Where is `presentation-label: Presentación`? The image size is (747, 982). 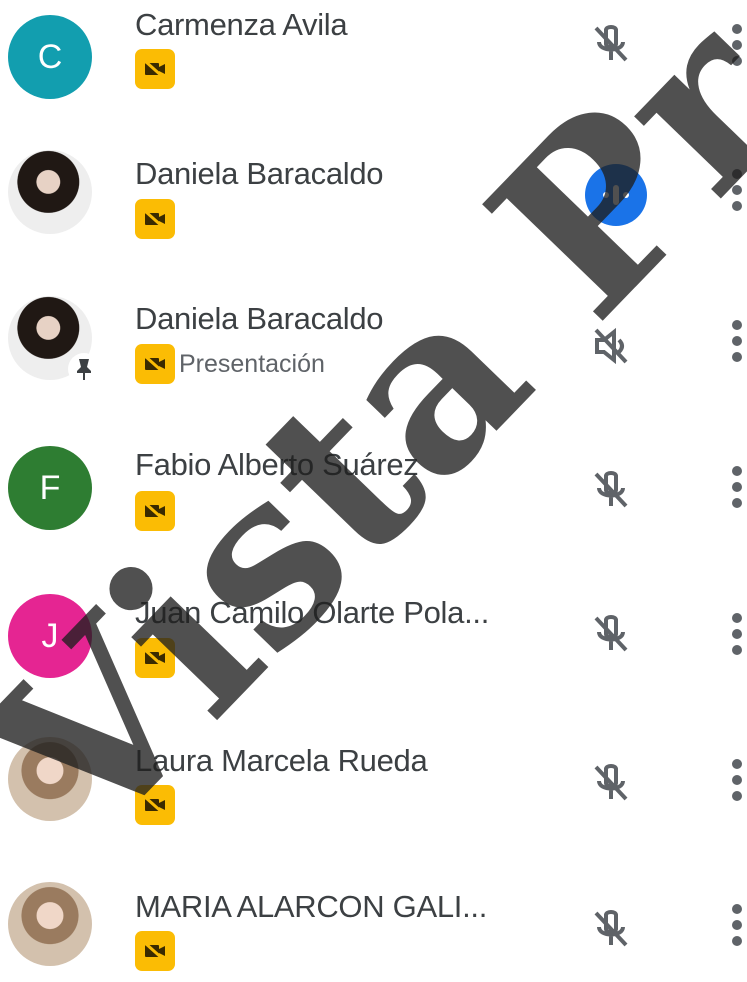 presentation-label: Presentación is located at coordinates (252, 363).